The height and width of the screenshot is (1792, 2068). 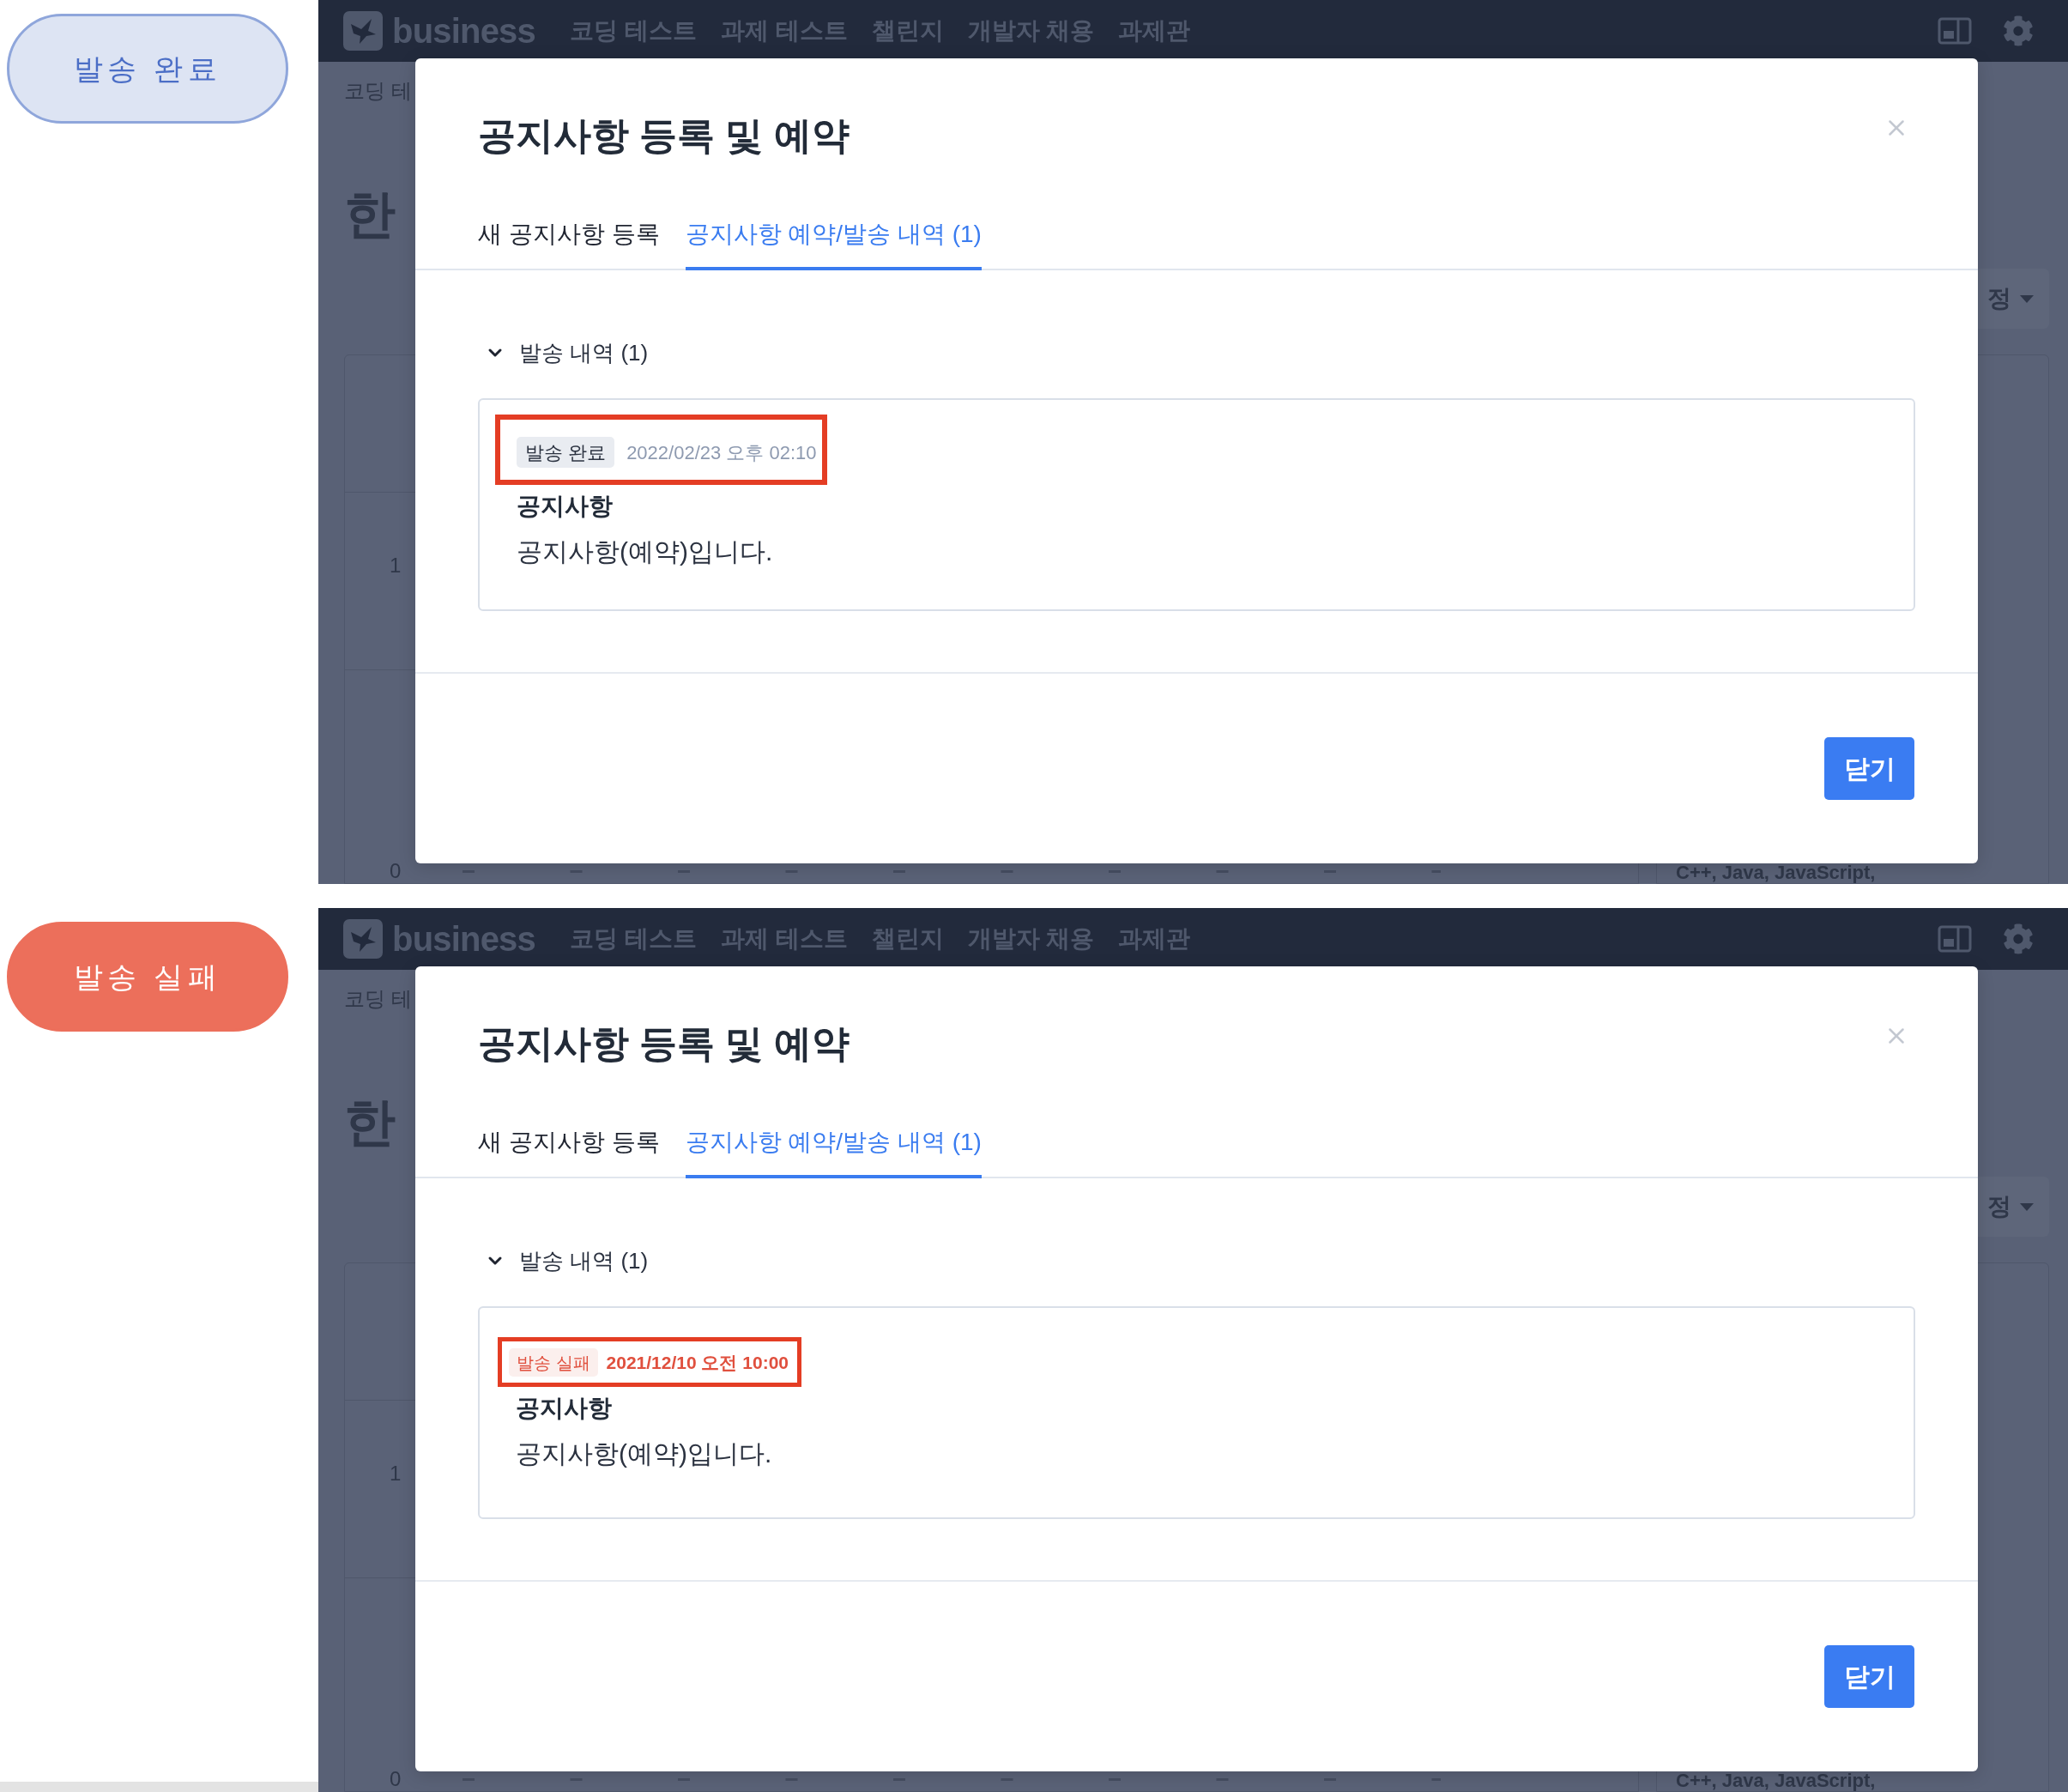 What do you see at coordinates (566, 452) in the screenshot?
I see `status-tag: 발송 완료` at bounding box center [566, 452].